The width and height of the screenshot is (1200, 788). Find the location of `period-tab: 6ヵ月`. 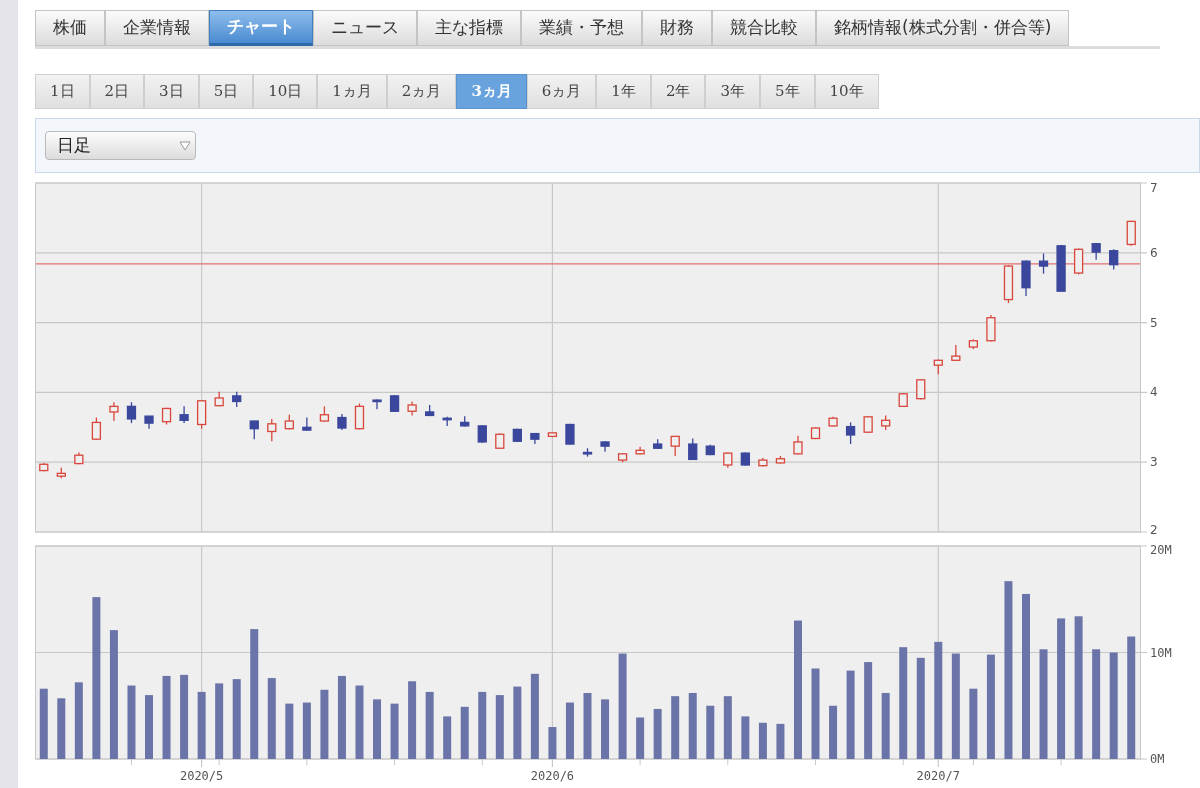

period-tab: 6ヵ月 is located at coordinates (561, 91).